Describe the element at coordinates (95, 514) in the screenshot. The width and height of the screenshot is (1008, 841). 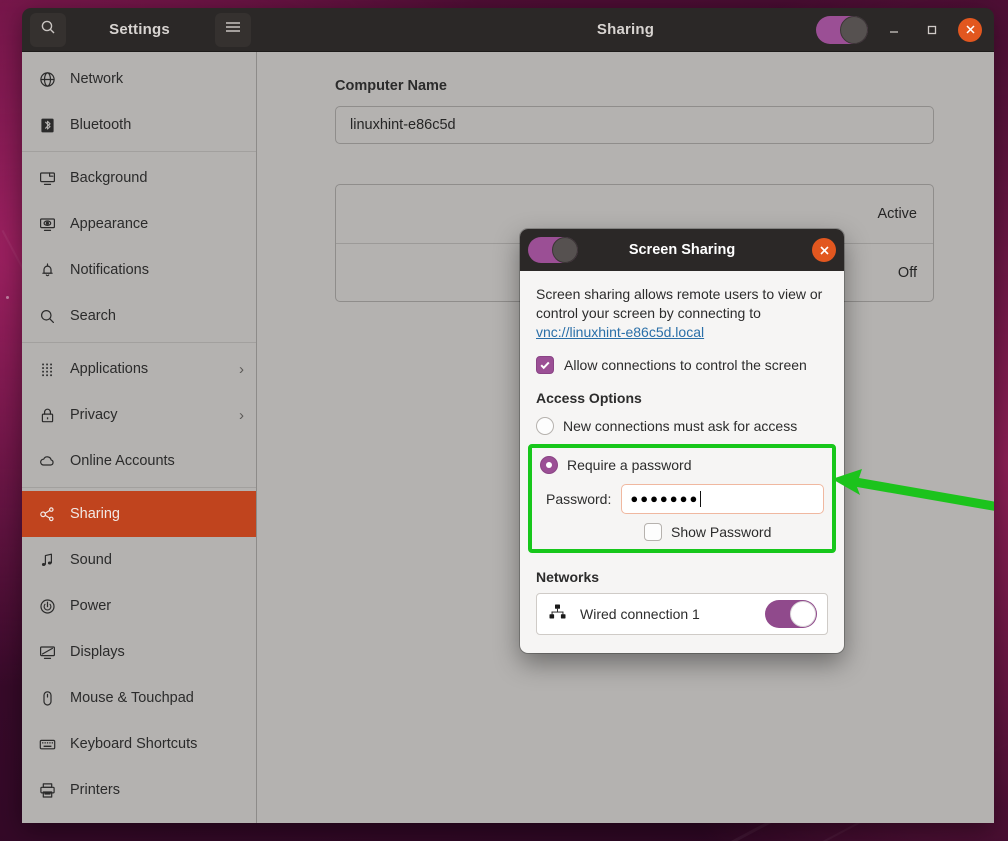
I see `sidebar-item-label: Sharing` at that location.